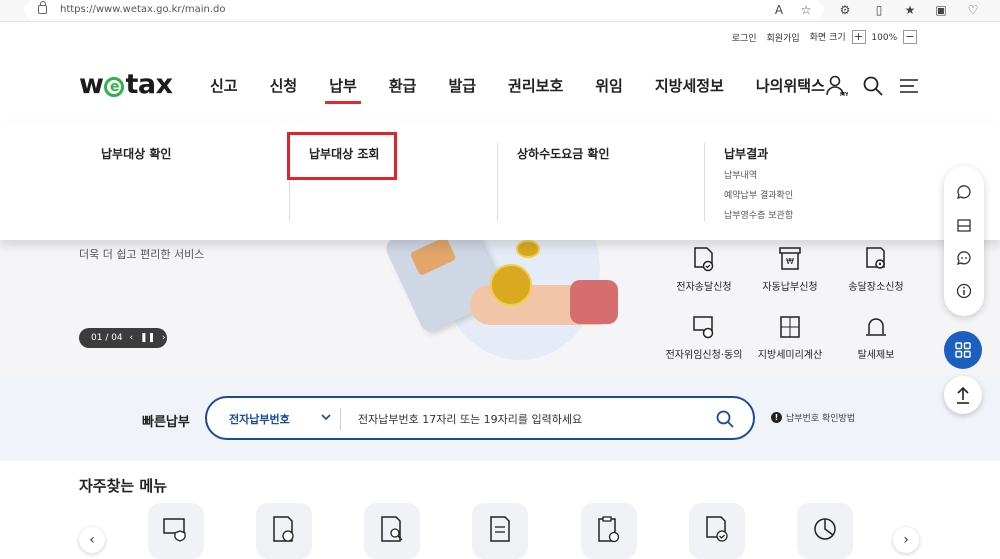 This screenshot has height=559, width=1000. Describe the element at coordinates (858, 37) in the screenshot. I see `zoom-in-button: +` at that location.